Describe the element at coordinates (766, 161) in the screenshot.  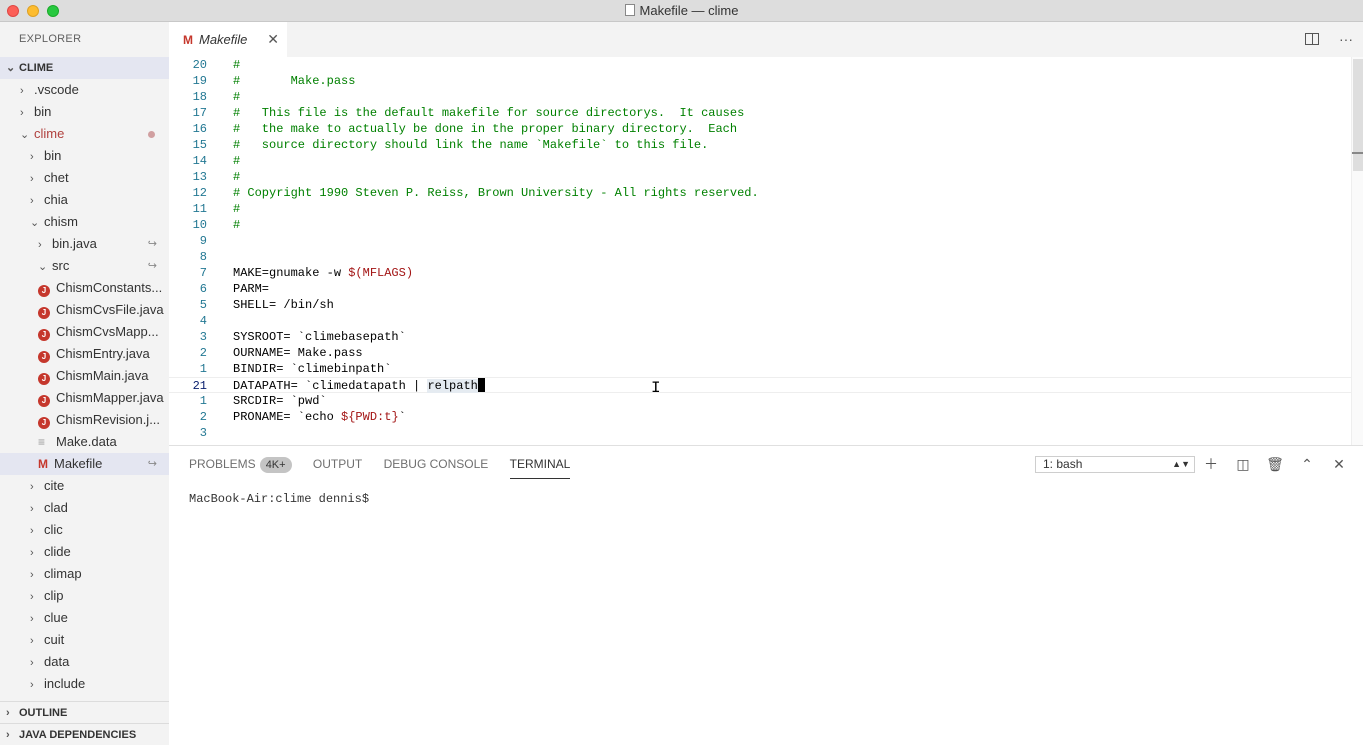
I see `code-line: 14 #` at that location.